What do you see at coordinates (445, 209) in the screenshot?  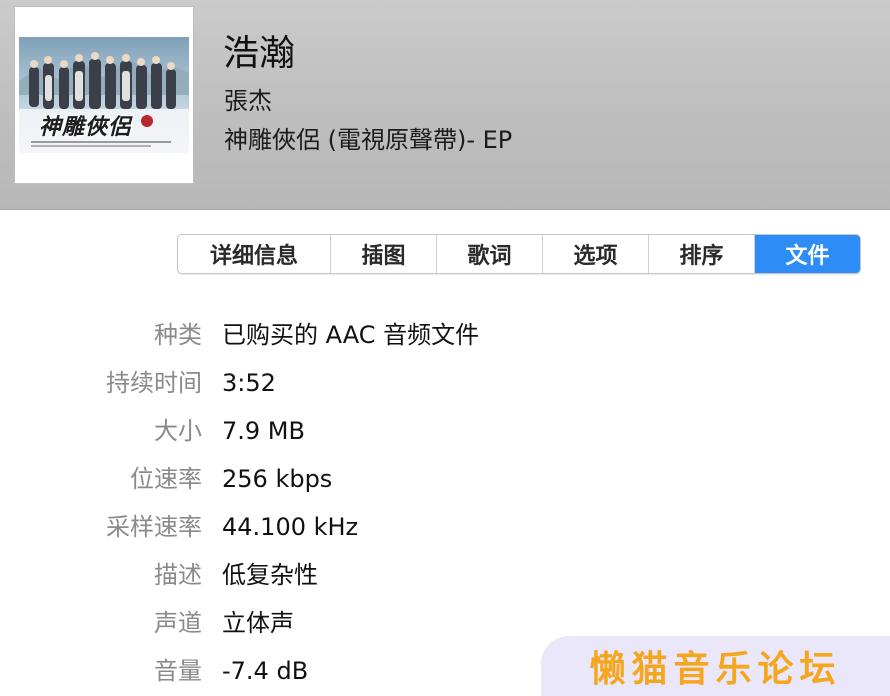 I see `header-divider` at bounding box center [445, 209].